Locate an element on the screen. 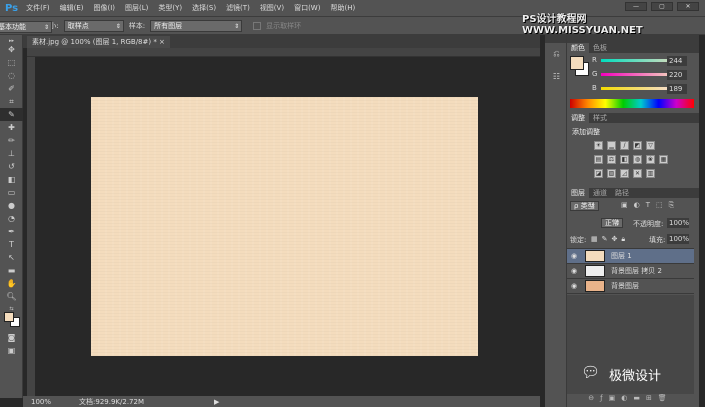 The image size is (705, 407). sample-label: 样本: is located at coordinates (137, 25).